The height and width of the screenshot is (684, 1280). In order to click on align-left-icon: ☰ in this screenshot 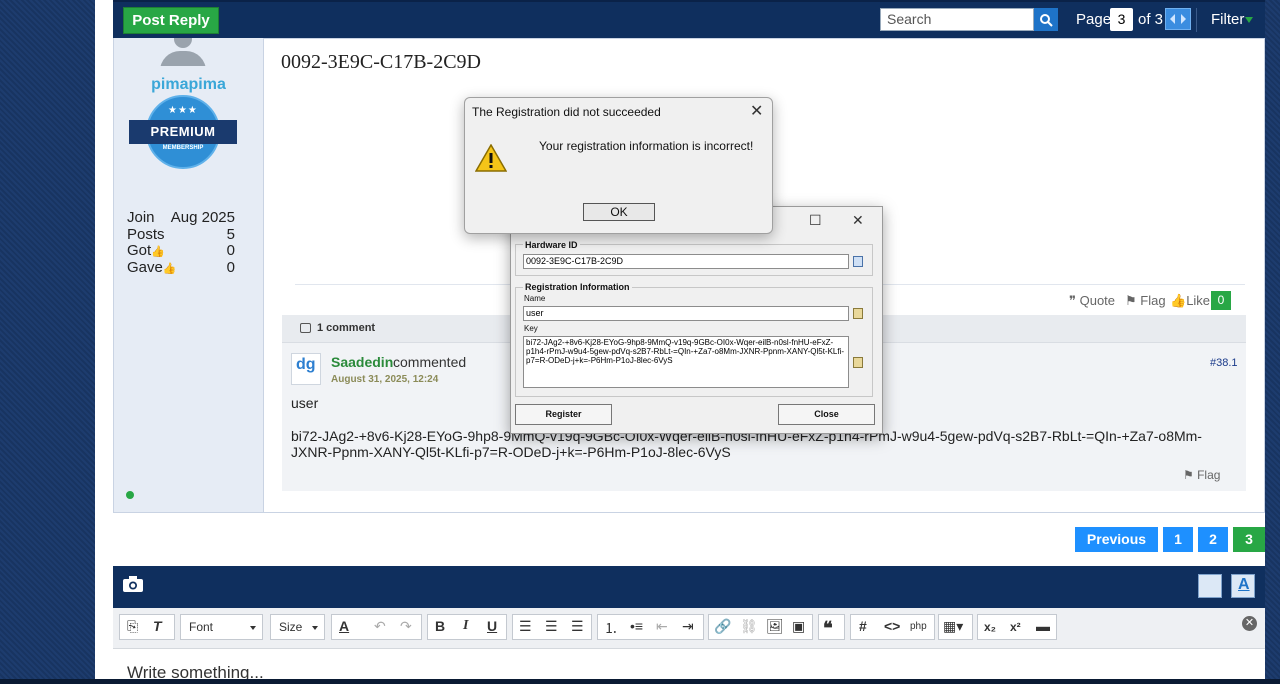, I will do `click(525, 626)`.